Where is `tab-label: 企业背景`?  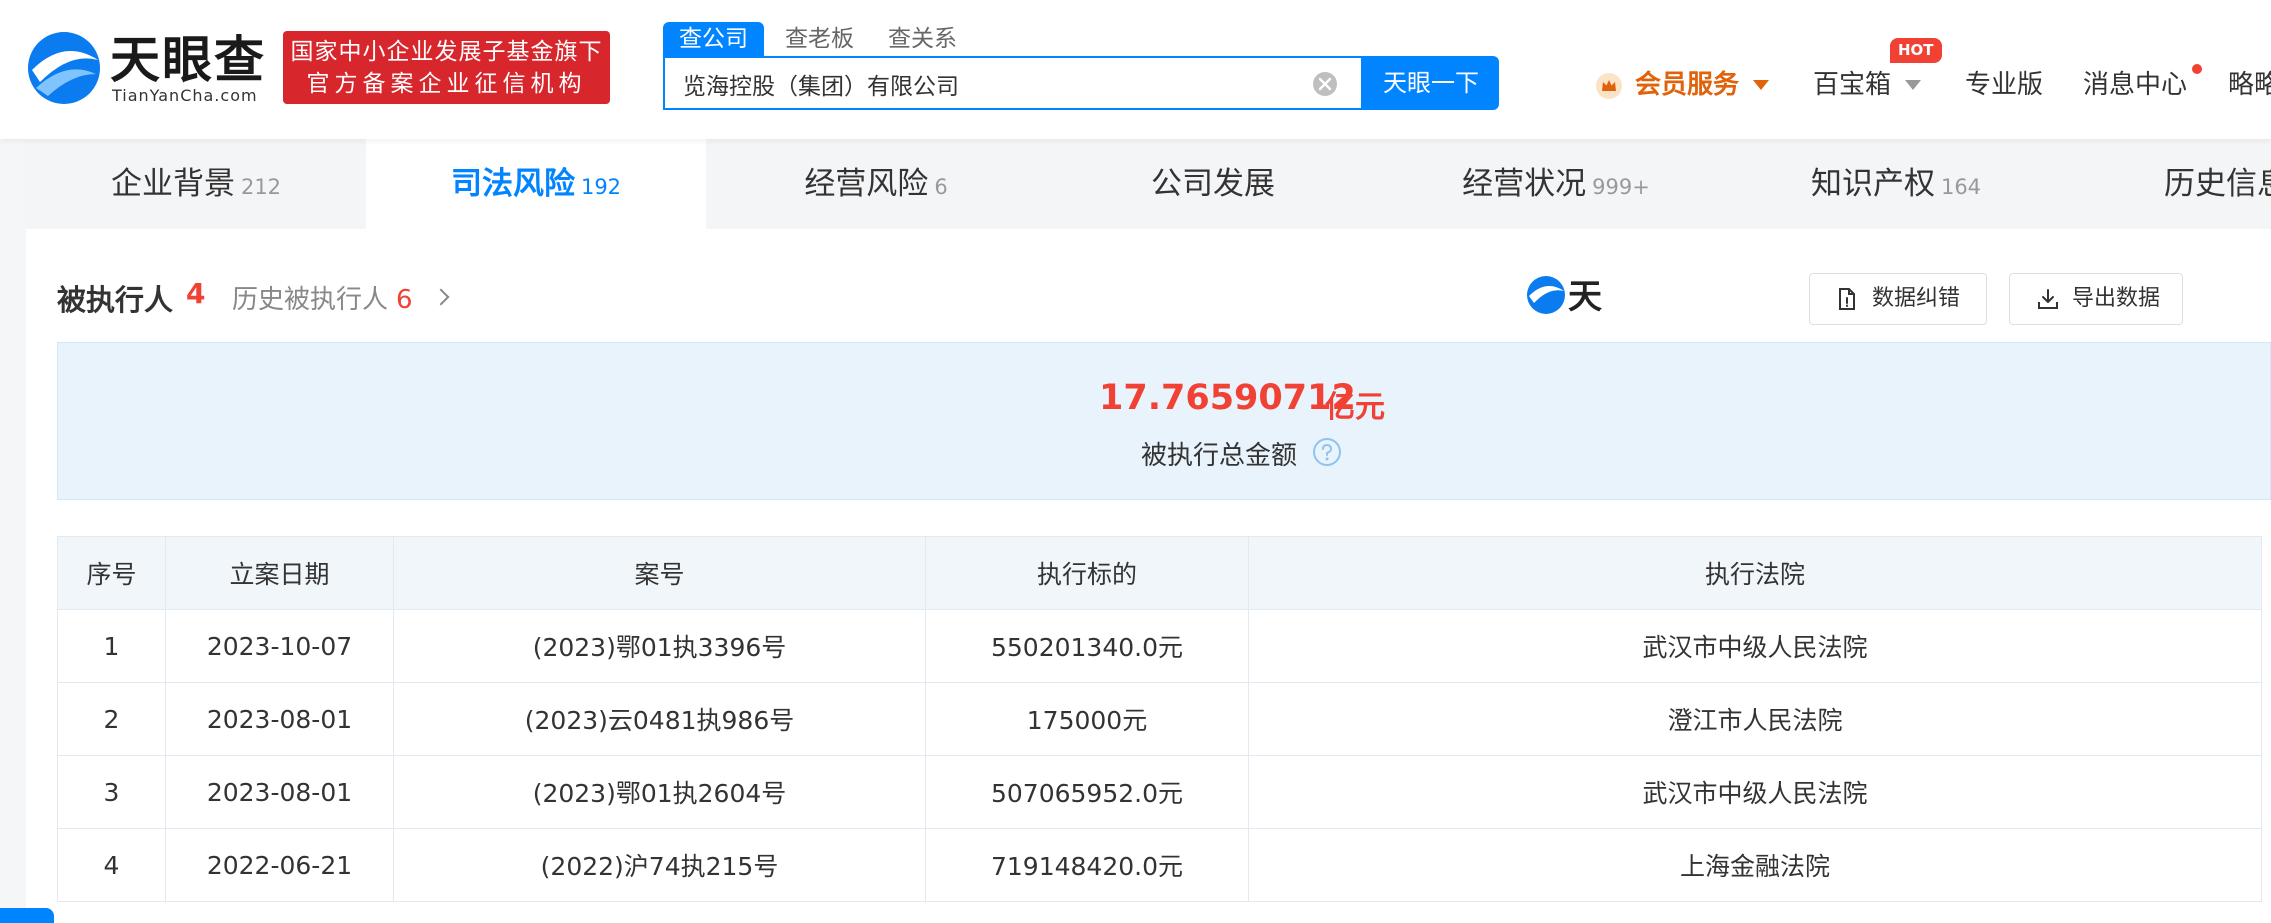
tab-label: 企业背景 is located at coordinates (172, 184).